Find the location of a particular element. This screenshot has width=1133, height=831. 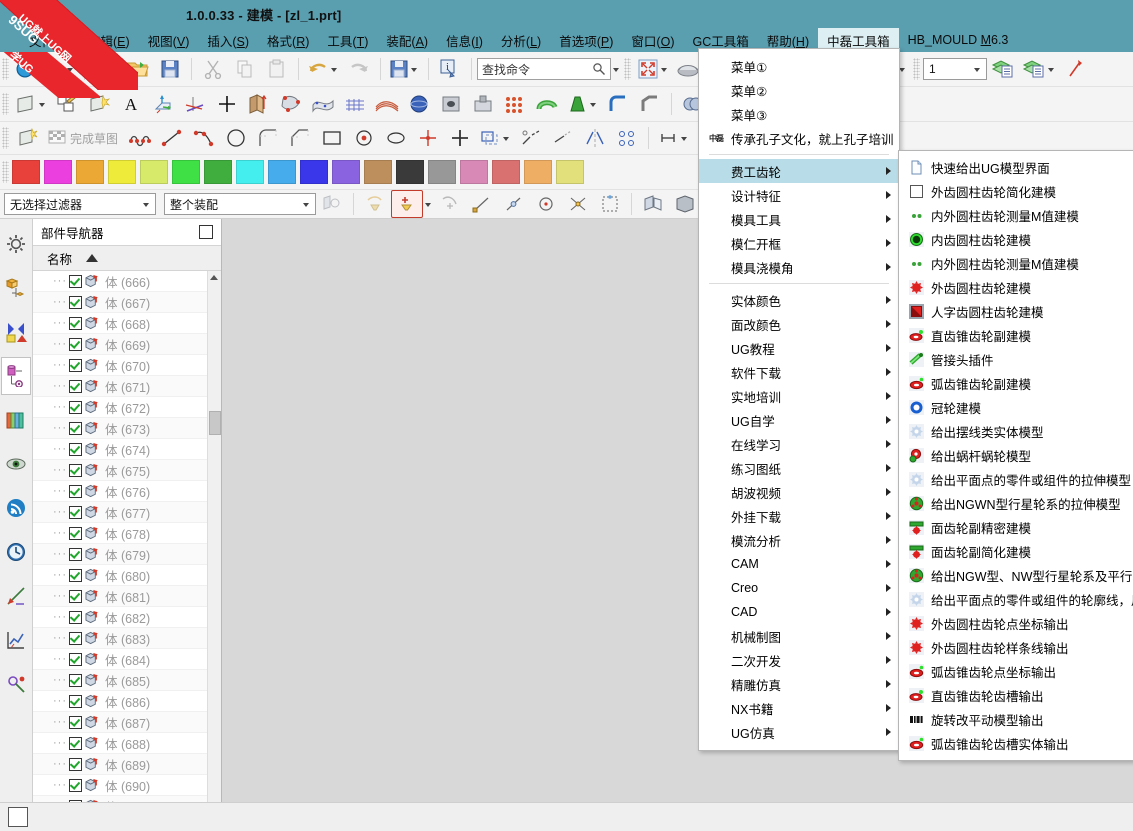

rail-process-studio is located at coordinates (16, 684).